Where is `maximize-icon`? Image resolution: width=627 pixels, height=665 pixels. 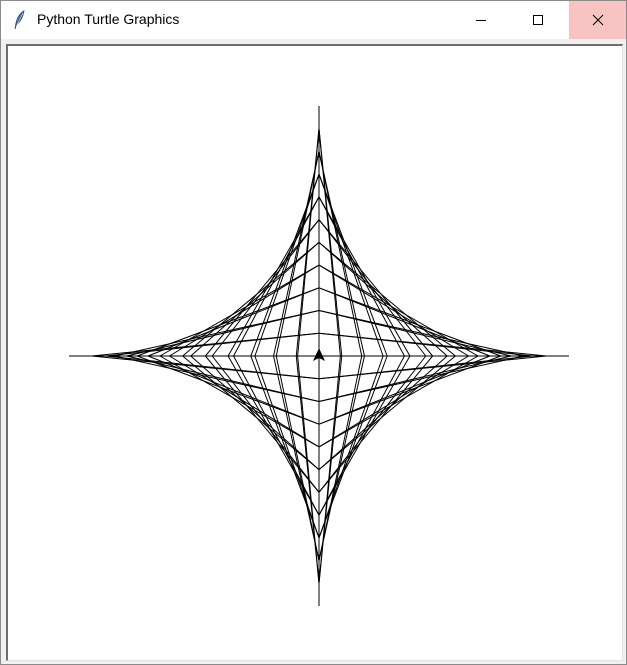 maximize-icon is located at coordinates (538, 20).